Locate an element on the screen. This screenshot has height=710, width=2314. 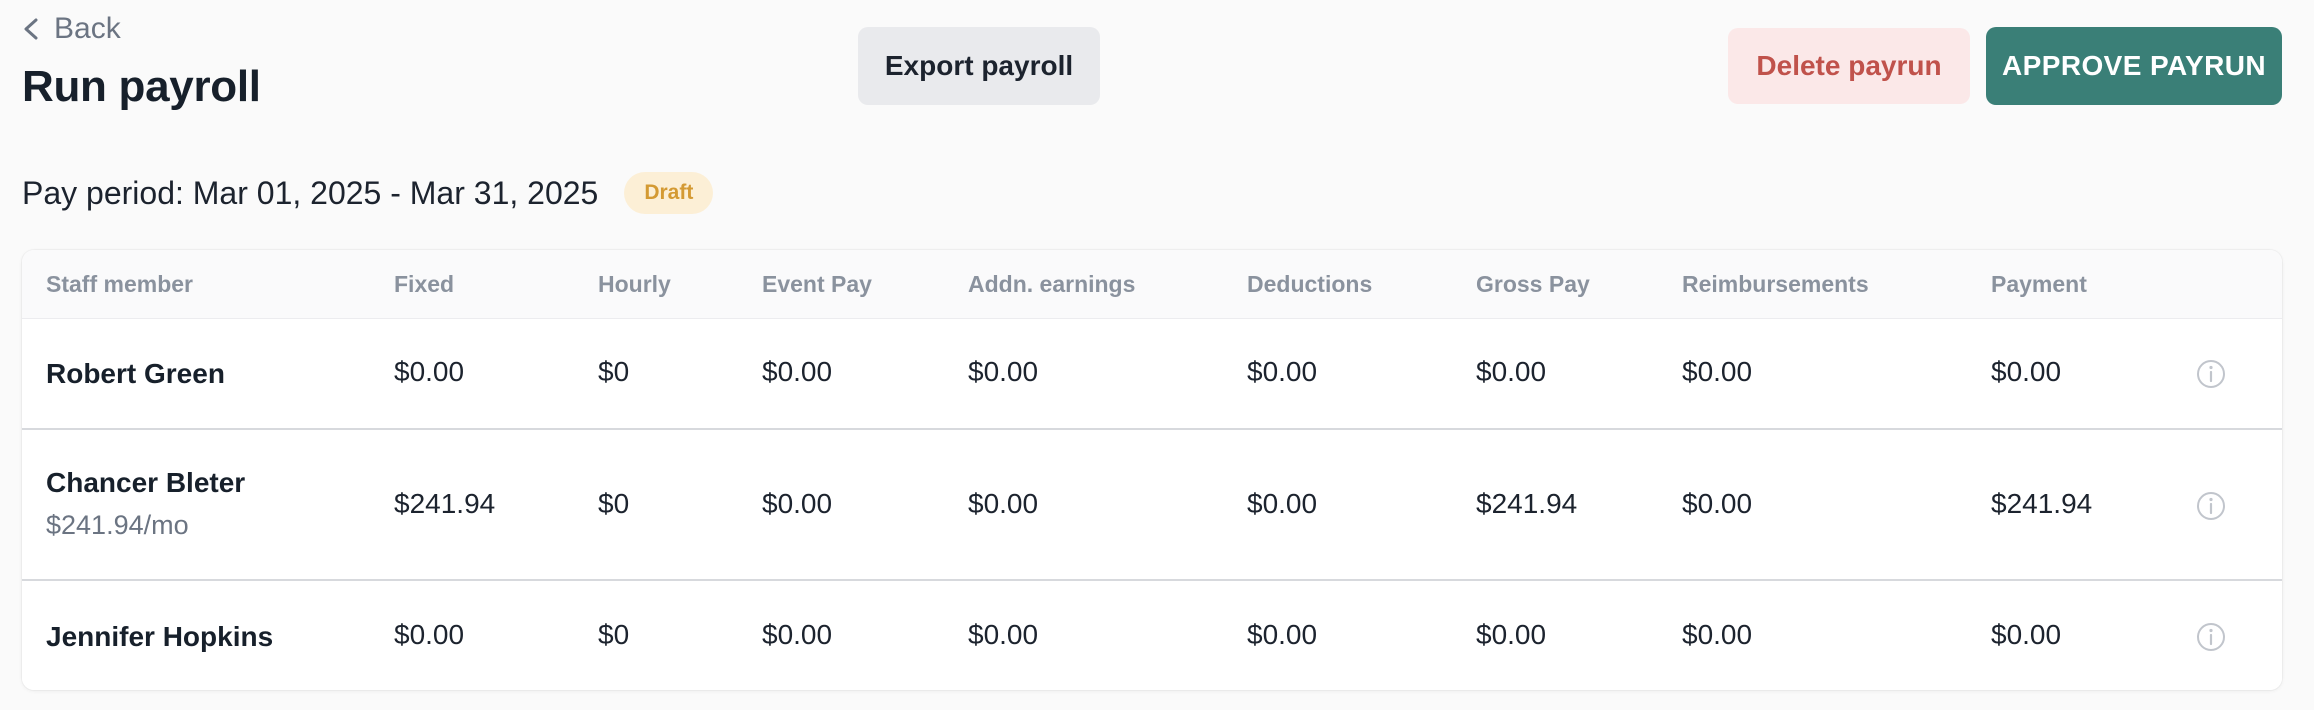
column-header-gross-pay: Gross Pay is located at coordinates (1533, 284).